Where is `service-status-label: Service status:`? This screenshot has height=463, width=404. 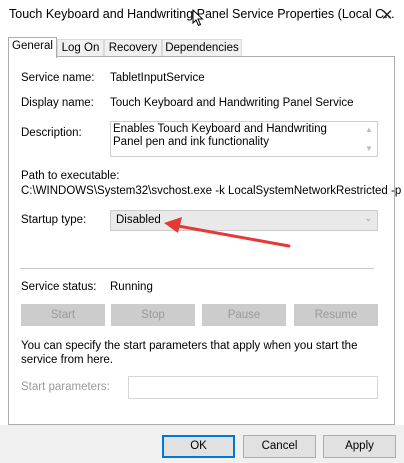
service-status-label: Service status: is located at coordinates (59, 287).